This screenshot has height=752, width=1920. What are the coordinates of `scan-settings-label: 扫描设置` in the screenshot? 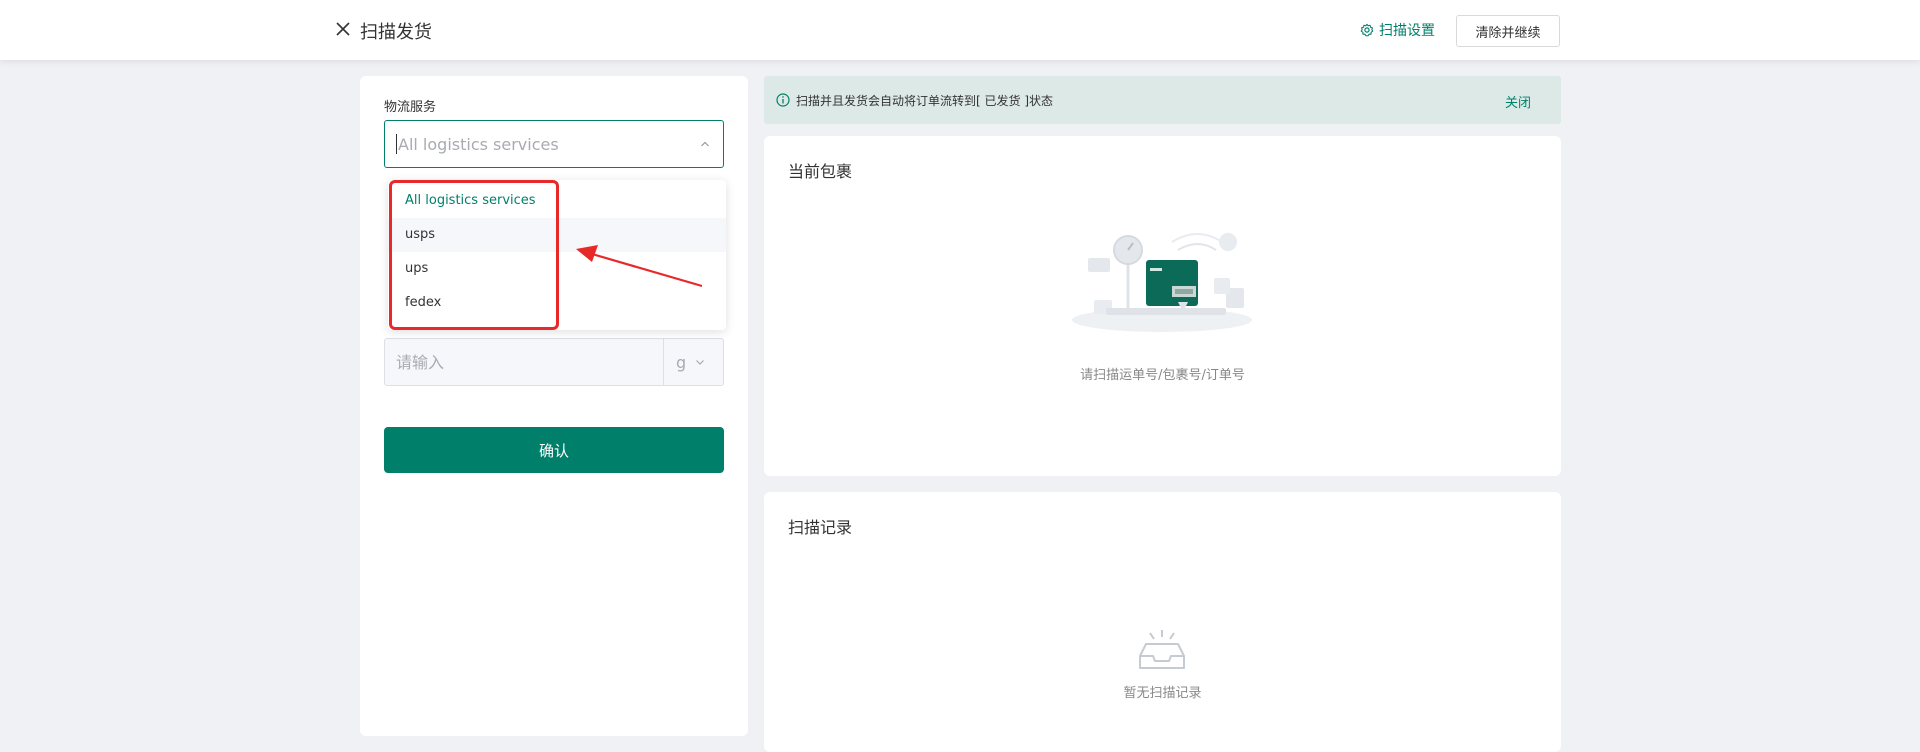 It's located at (1407, 31).